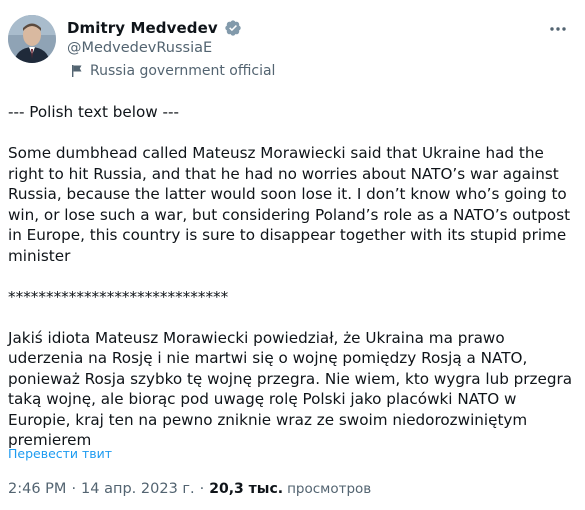 This screenshot has width=585, height=510. I want to click on author-display-name: Dmitry Medvedev, so click(142, 28).